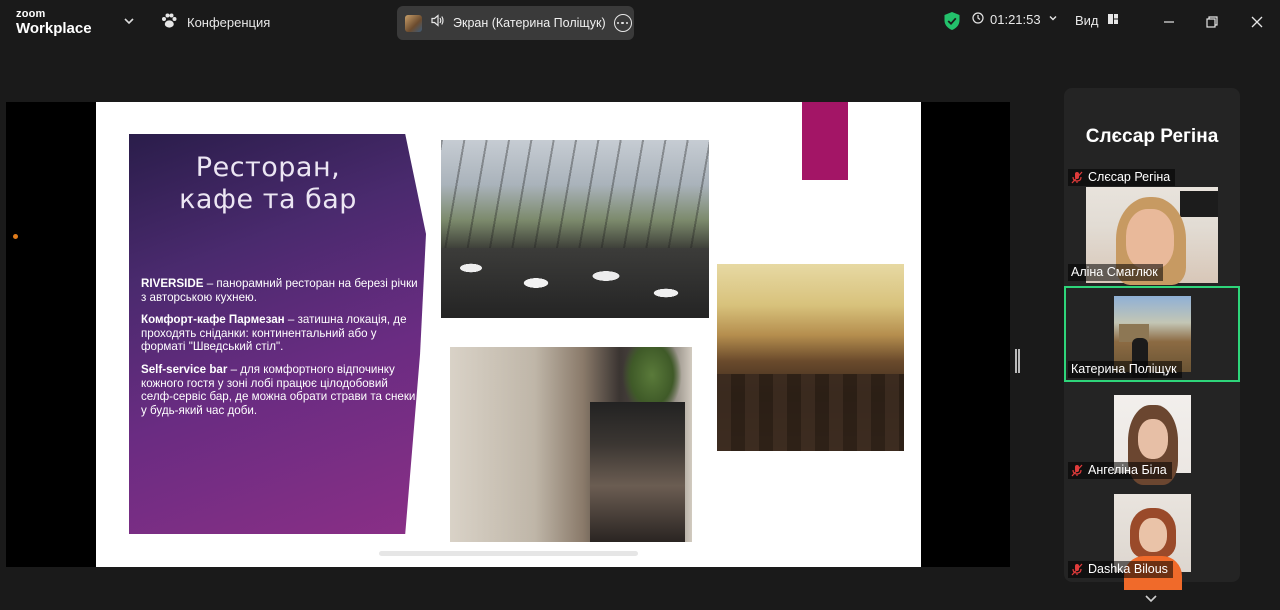  Describe the element at coordinates (825, 141) in the screenshot. I see `slide-accent-bar` at that location.